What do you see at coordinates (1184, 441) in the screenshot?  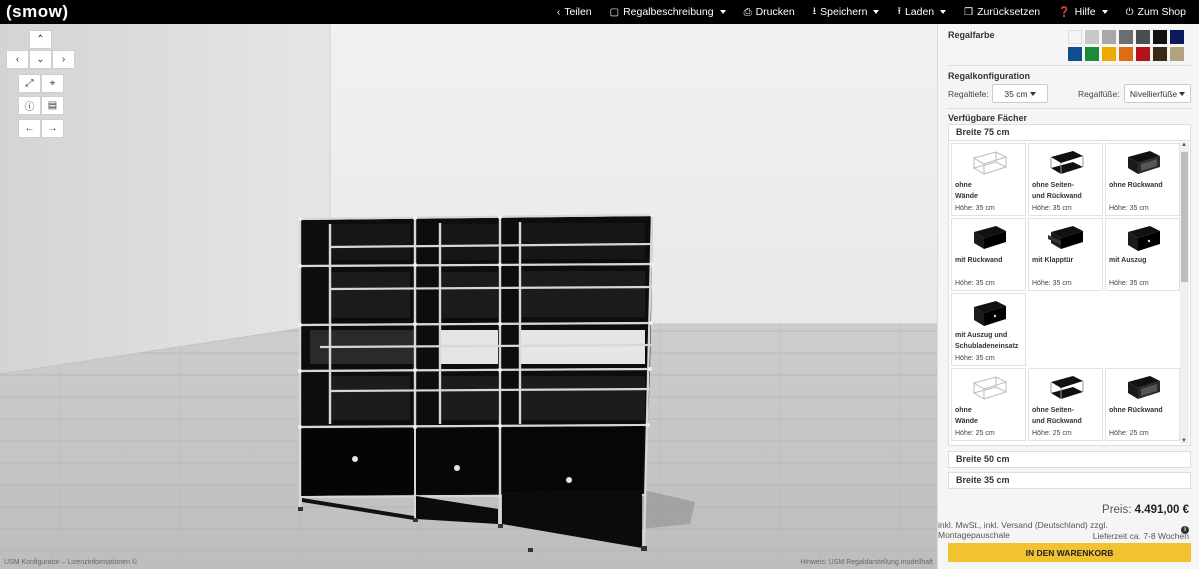 I see `scroll-down-icon: ▼` at bounding box center [1184, 441].